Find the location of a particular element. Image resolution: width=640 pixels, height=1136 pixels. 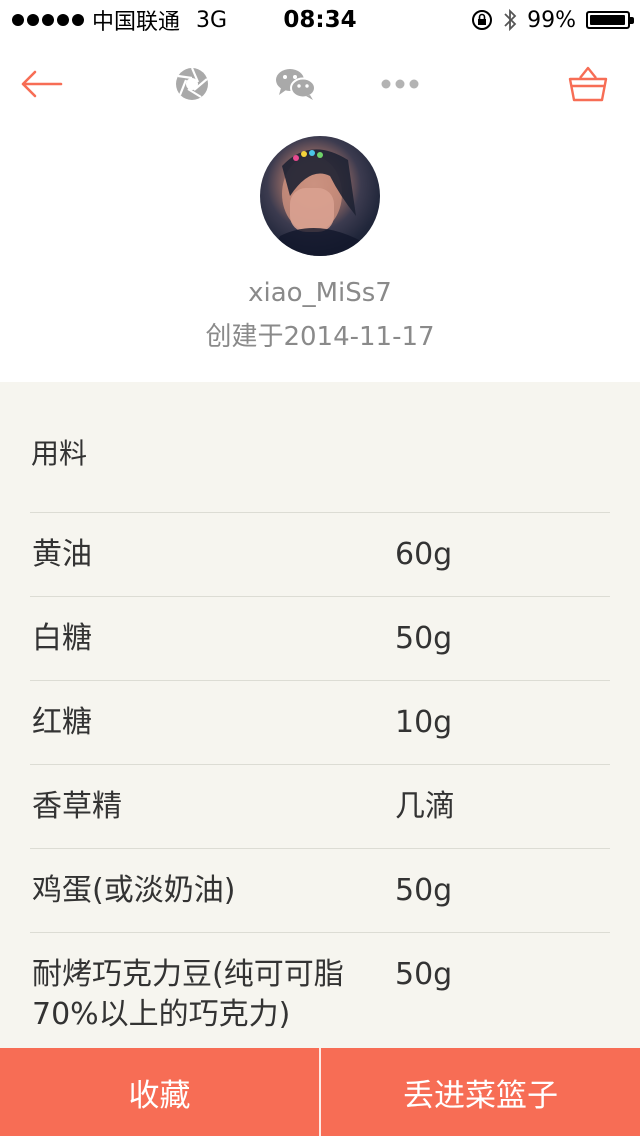

ingredient-name: 鸡蛋(或淡奶油) is located at coordinates (134, 890).